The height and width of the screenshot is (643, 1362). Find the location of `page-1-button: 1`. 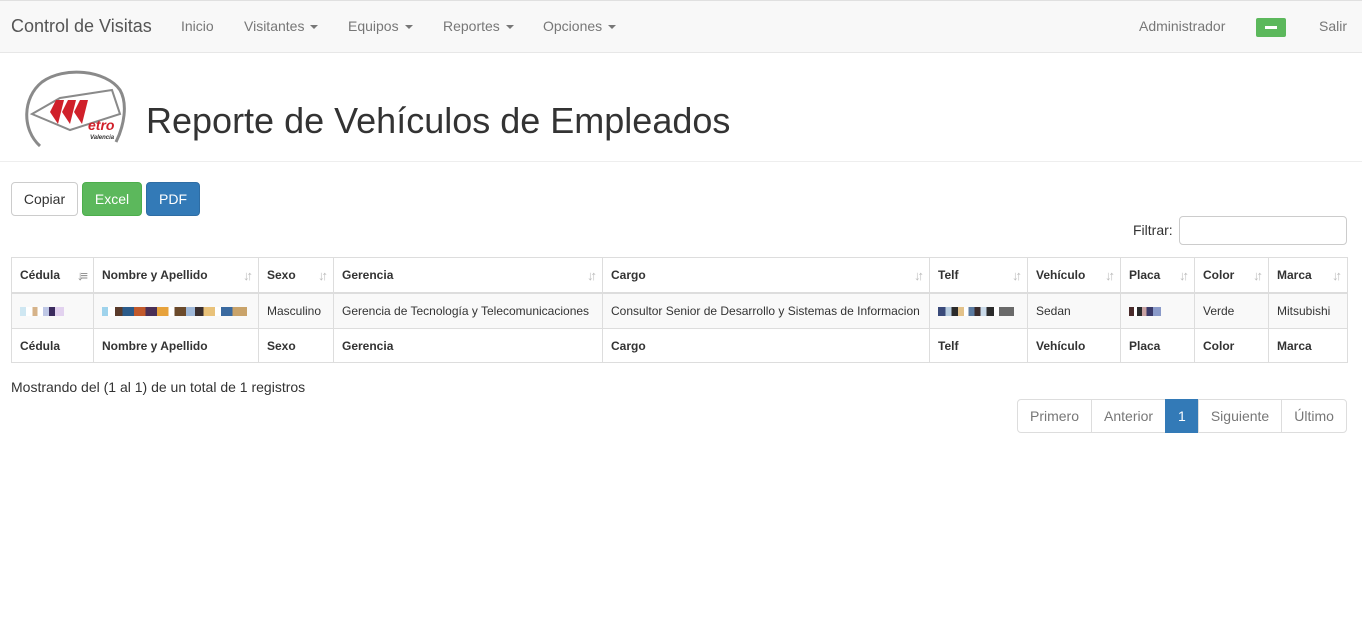

page-1-button: 1 is located at coordinates (1182, 416).